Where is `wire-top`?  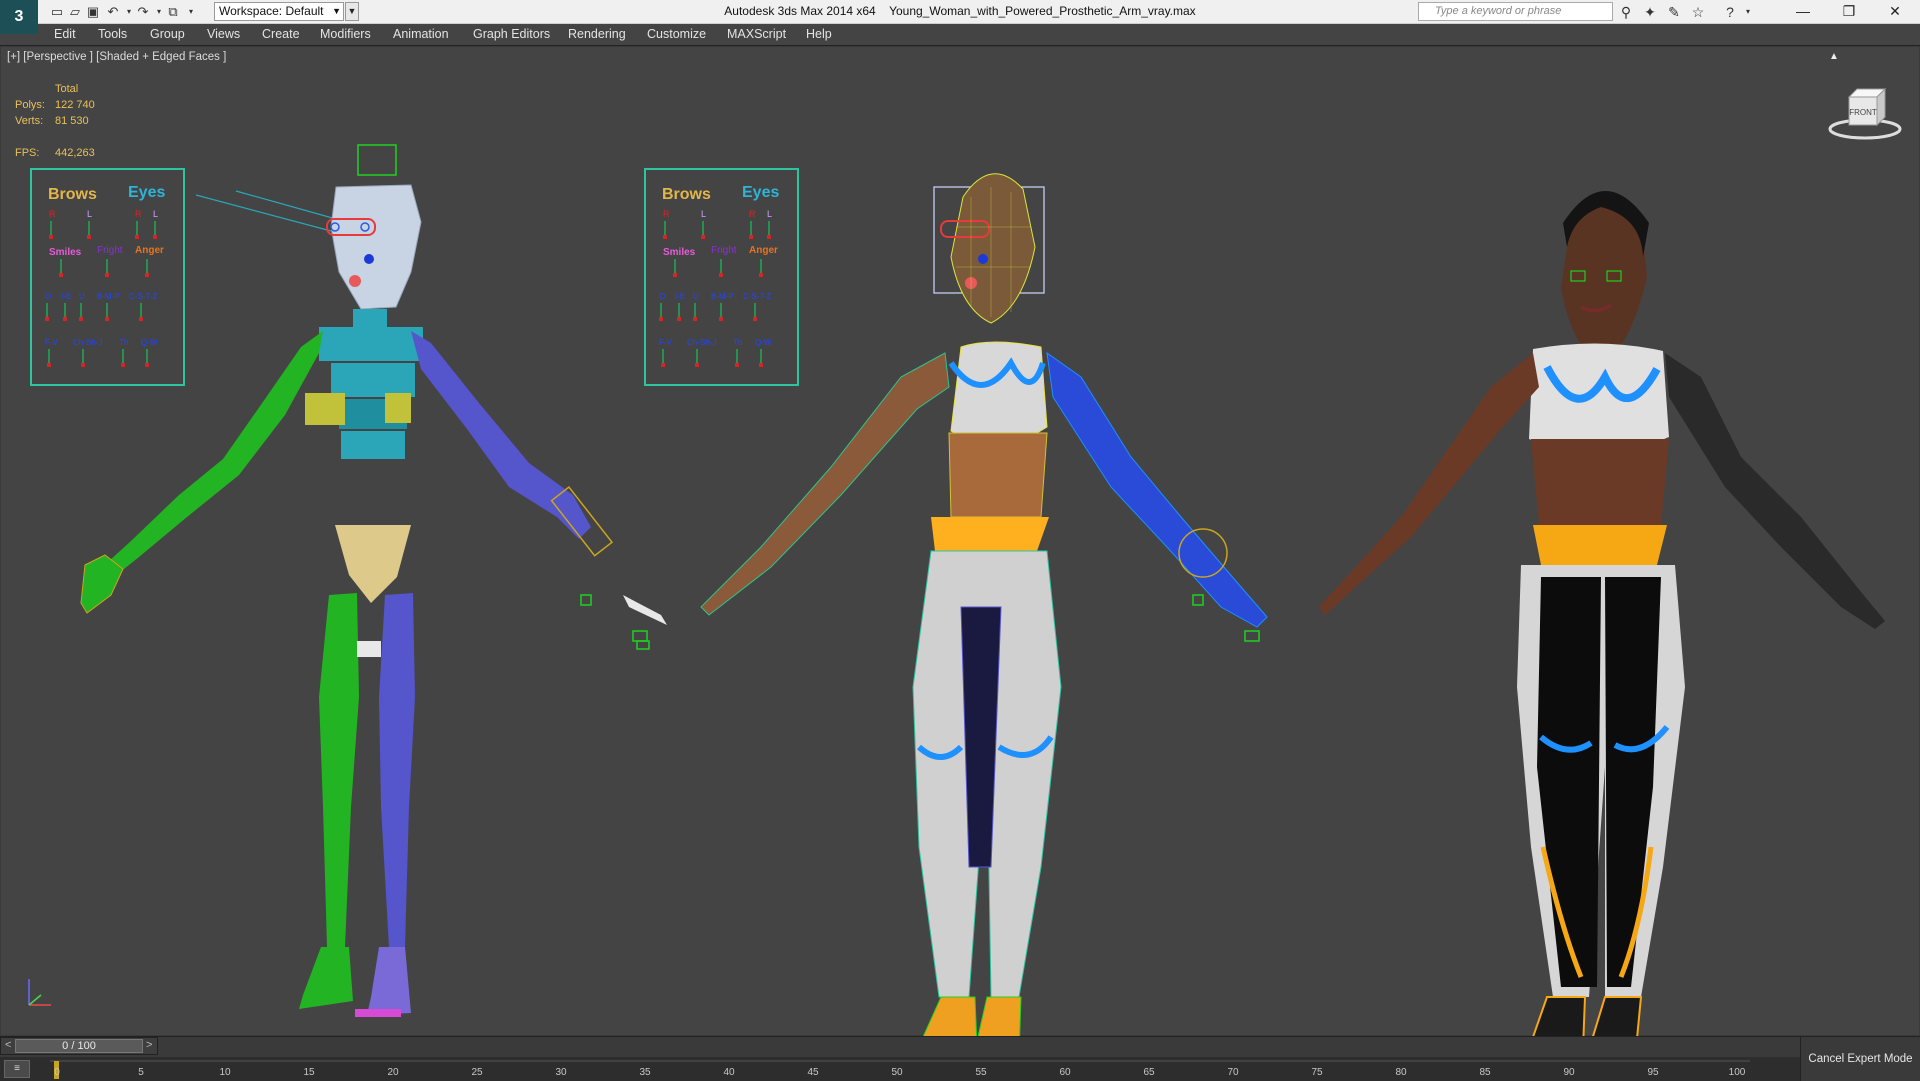 wire-top is located at coordinates (999, 392).